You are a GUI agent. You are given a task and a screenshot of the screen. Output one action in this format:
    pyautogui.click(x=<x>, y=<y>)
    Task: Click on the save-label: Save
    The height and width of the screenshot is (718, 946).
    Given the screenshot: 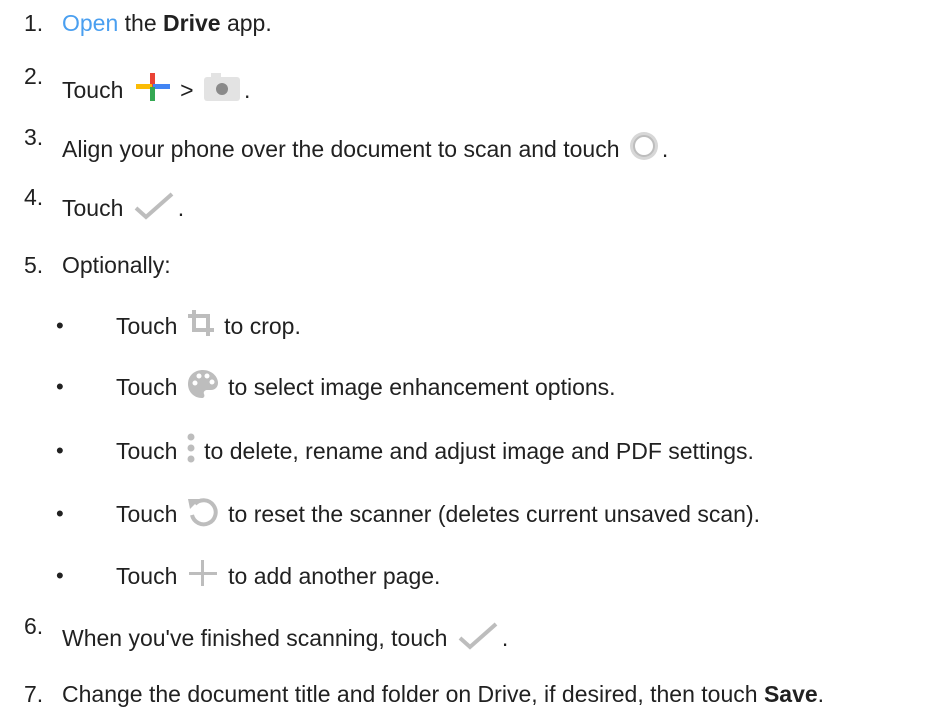 What is the action you would take?
    pyautogui.click(x=790, y=693)
    